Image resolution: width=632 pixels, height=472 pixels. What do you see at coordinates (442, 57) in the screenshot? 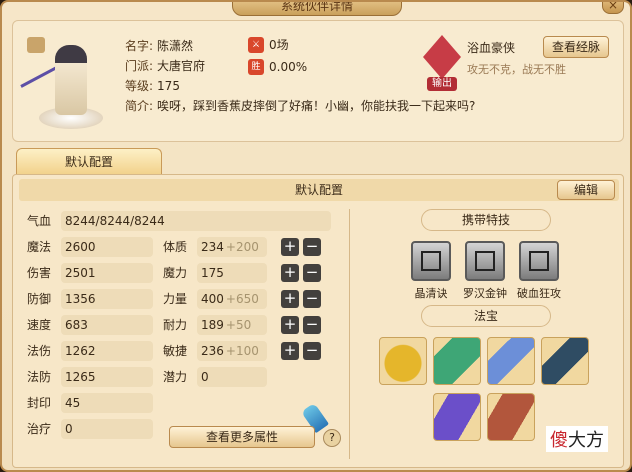
I see `sword-emblem-icon` at bounding box center [442, 57].